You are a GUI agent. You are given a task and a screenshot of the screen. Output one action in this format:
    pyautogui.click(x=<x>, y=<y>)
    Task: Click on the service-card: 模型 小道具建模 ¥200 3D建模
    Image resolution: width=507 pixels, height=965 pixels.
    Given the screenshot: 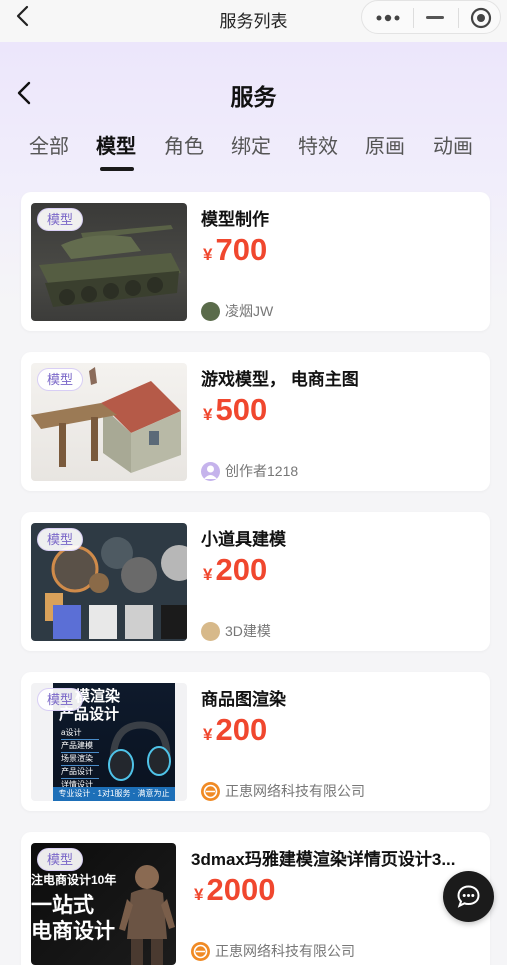 What is the action you would take?
    pyautogui.click(x=255, y=581)
    